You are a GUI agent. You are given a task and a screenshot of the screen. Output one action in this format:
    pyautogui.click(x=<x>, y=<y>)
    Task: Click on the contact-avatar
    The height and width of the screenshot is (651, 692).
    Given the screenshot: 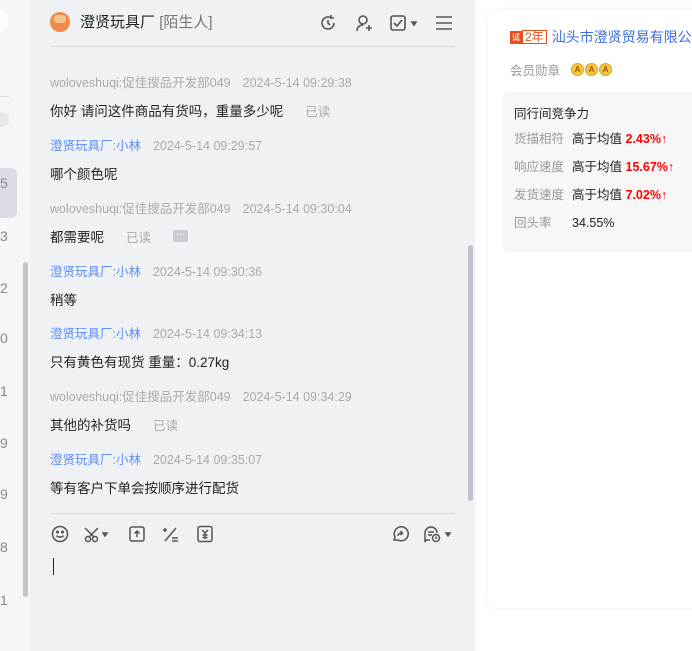 What is the action you would take?
    pyautogui.click(x=60, y=21)
    